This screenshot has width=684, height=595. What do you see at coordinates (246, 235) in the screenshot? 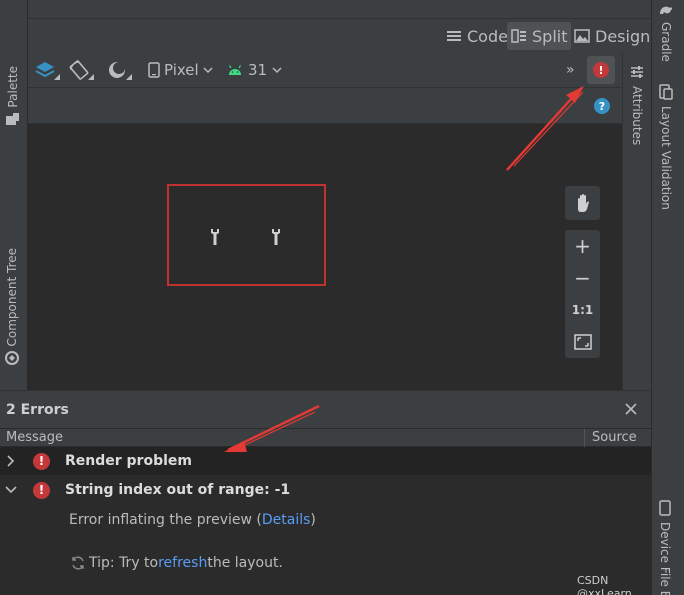
I see `device-preview-frame` at bounding box center [246, 235].